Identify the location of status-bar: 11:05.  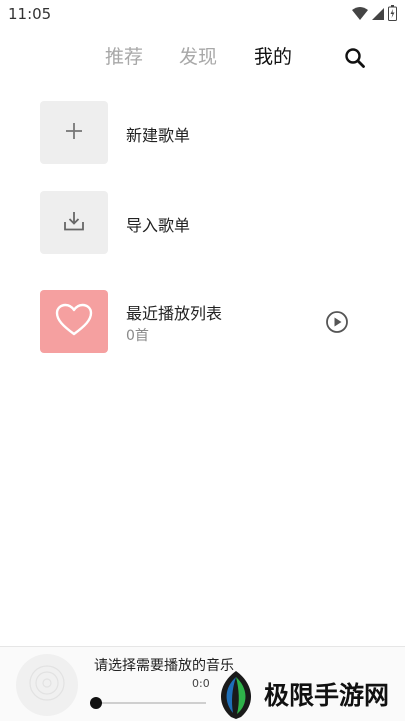
(202, 14).